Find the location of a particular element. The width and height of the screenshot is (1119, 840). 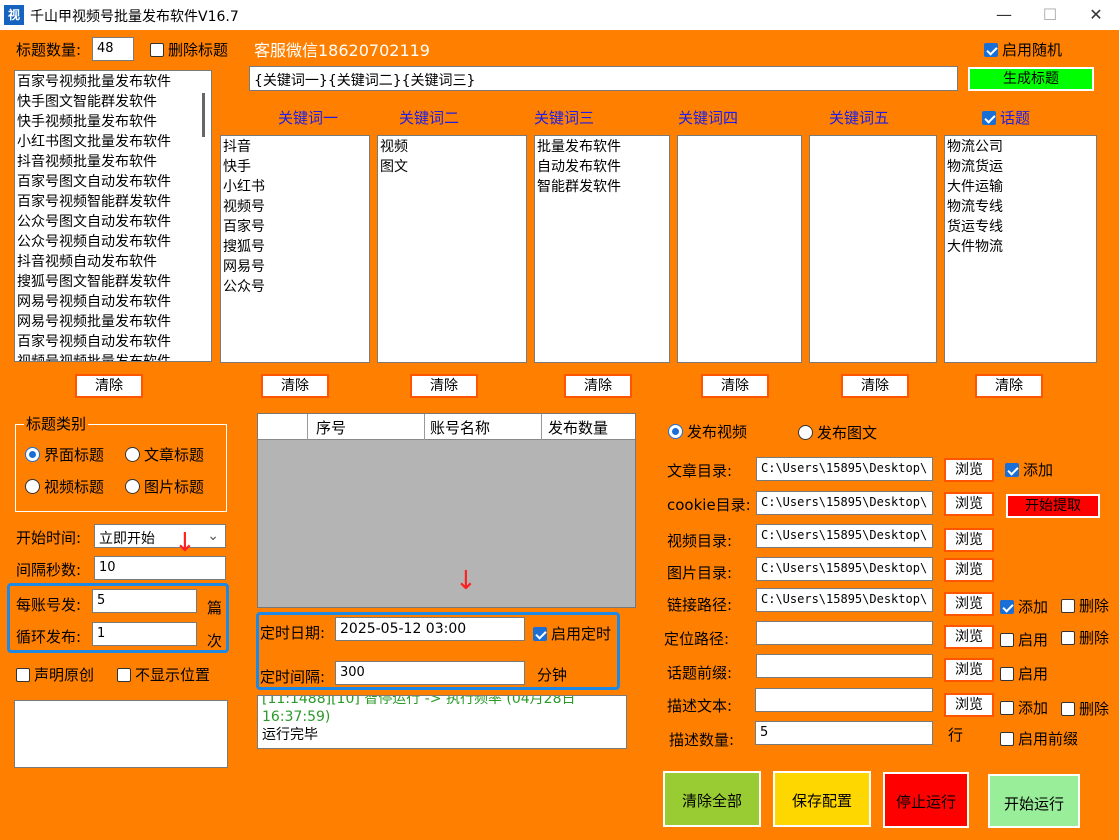

hide-location-checkbox: 不显示位置 is located at coordinates (163, 674).